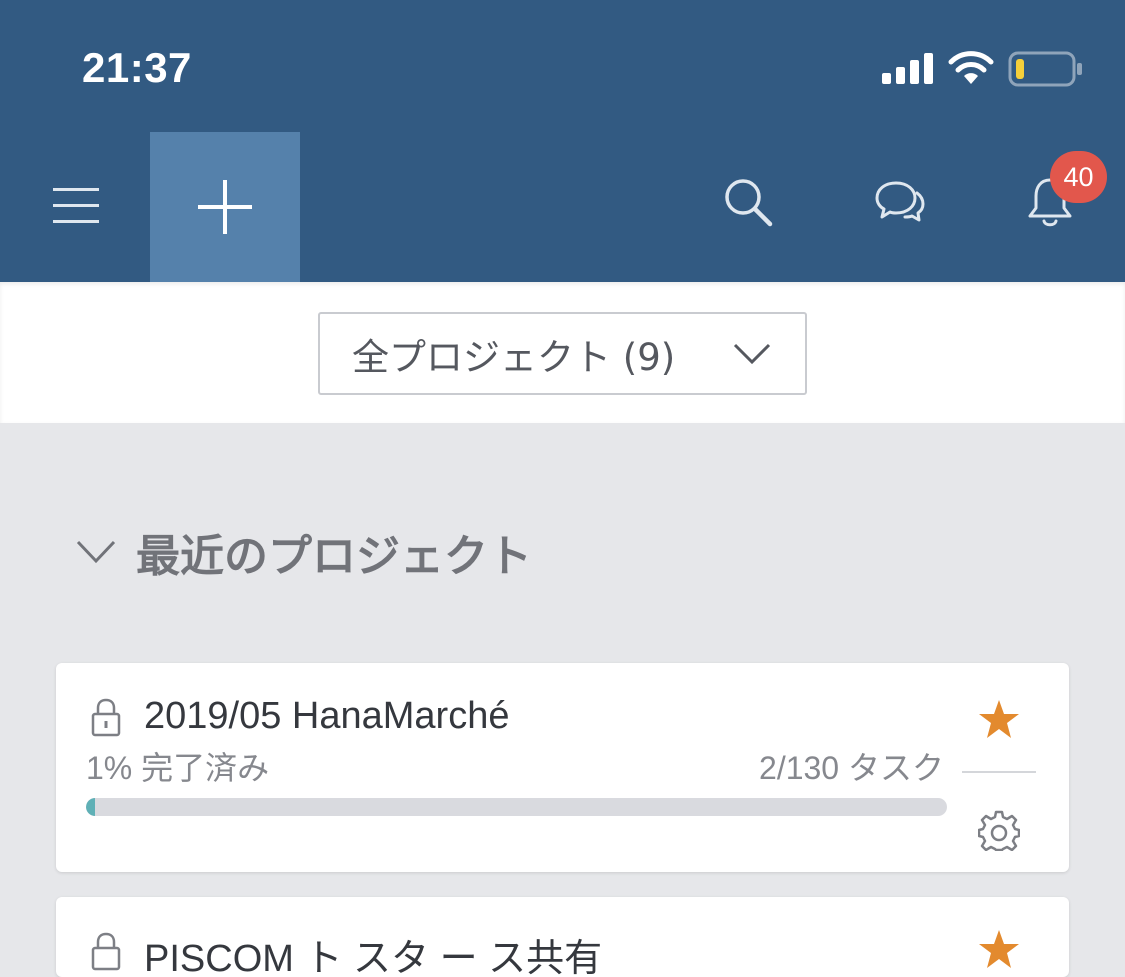  I want to click on hamburger-menu-icon, so click(76, 205).